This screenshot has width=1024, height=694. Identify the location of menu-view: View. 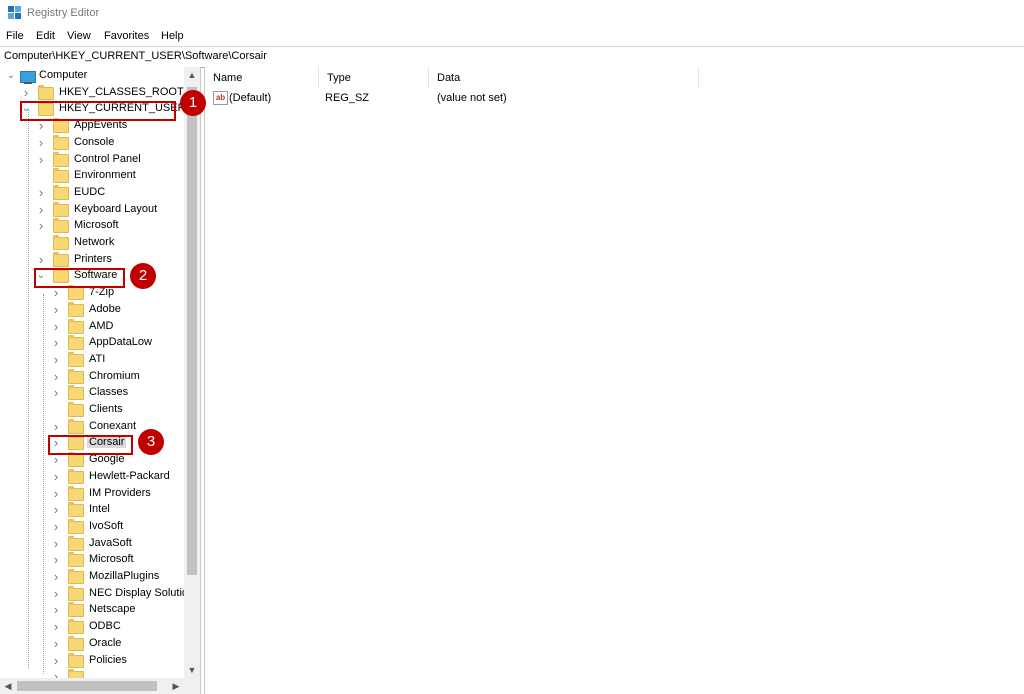
(79, 36).